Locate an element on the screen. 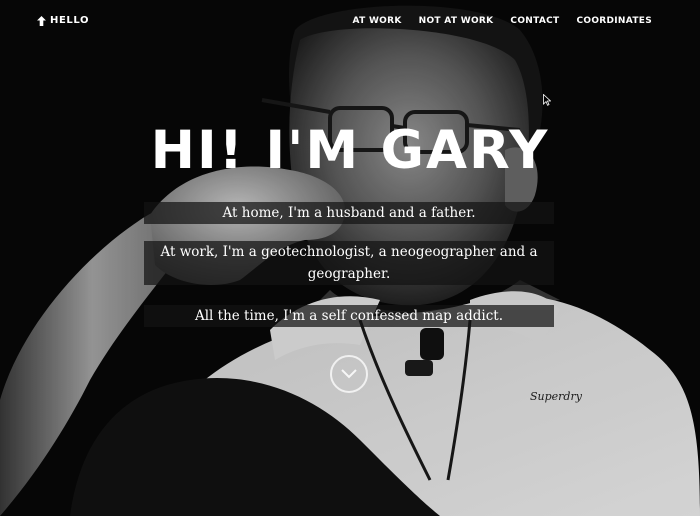 This screenshot has height=516, width=700. intro-line-home: At home, I'm a husband and a father. is located at coordinates (349, 213).